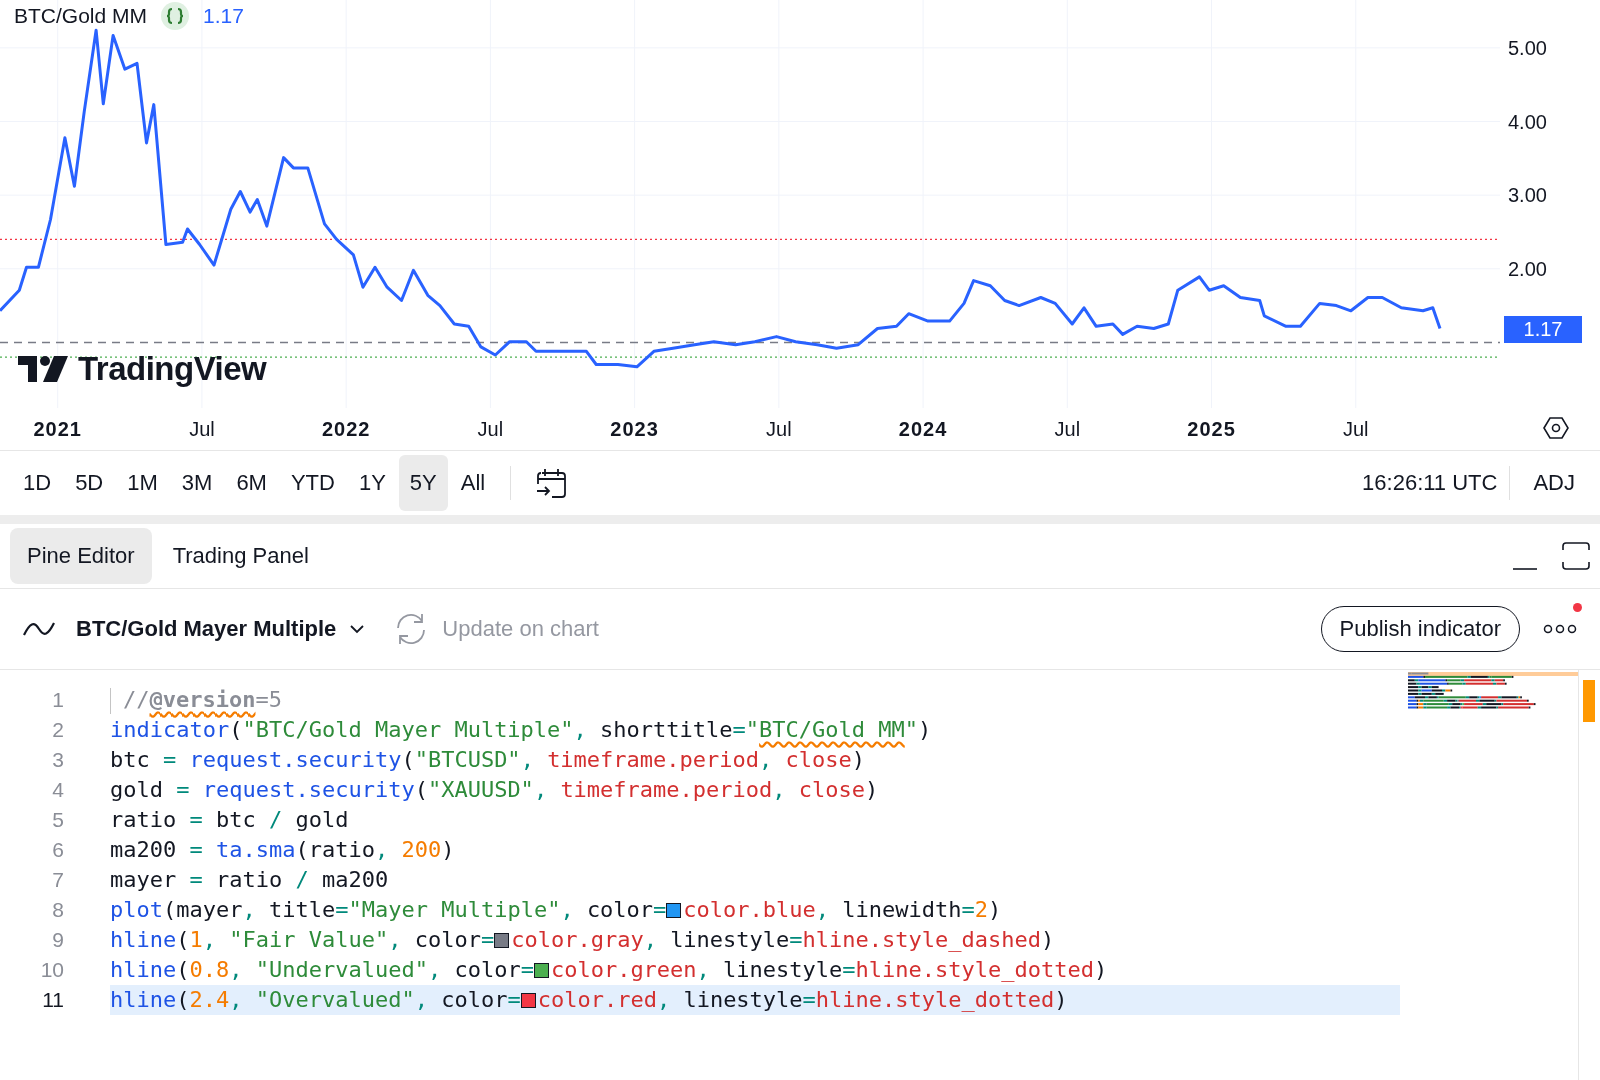 The width and height of the screenshot is (1600, 1080). I want to click on code-line: btc = request.security("BTCUSD", timeframe.period, close), so click(488, 760).